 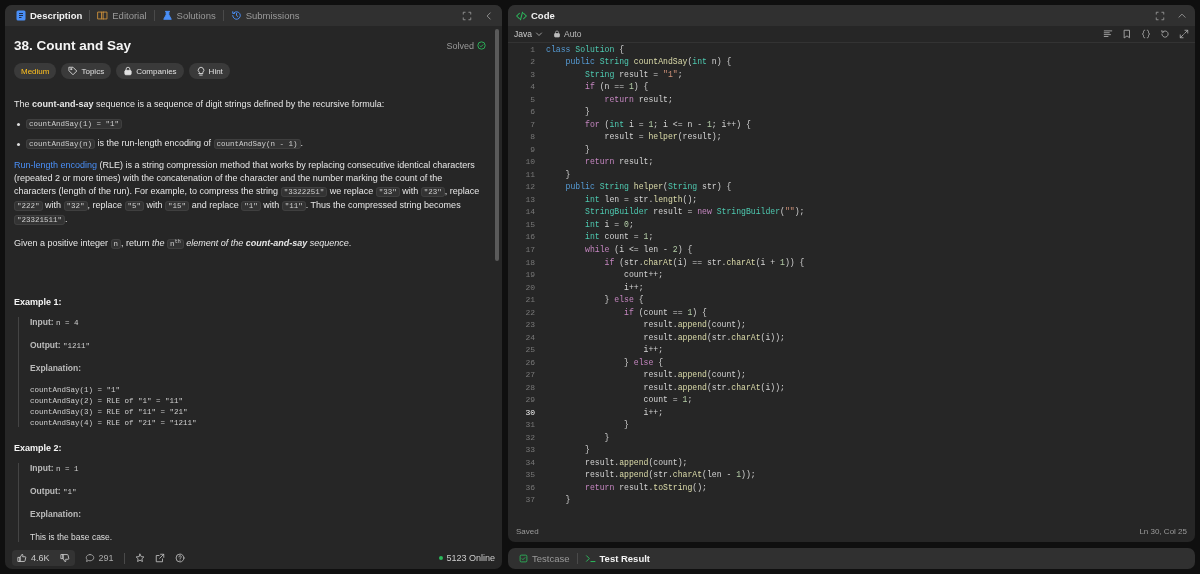 What do you see at coordinates (209, 71) in the screenshot?
I see `tag-button: Hint` at bounding box center [209, 71].